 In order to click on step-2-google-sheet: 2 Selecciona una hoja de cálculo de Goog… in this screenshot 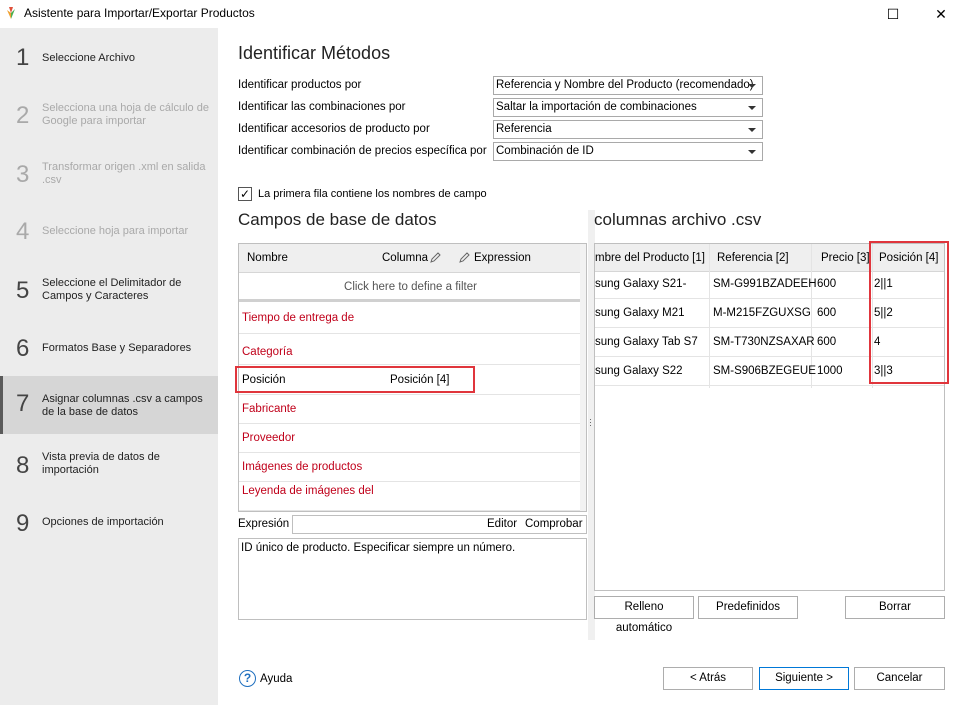, I will do `click(109, 116)`.